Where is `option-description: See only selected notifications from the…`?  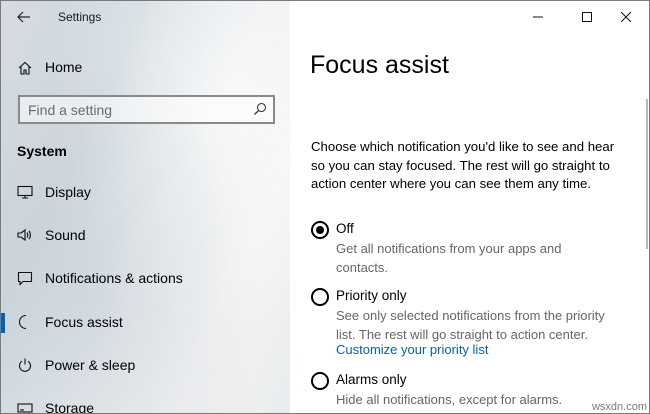 option-description: See only selected notifications from the… is located at coordinates (470, 325).